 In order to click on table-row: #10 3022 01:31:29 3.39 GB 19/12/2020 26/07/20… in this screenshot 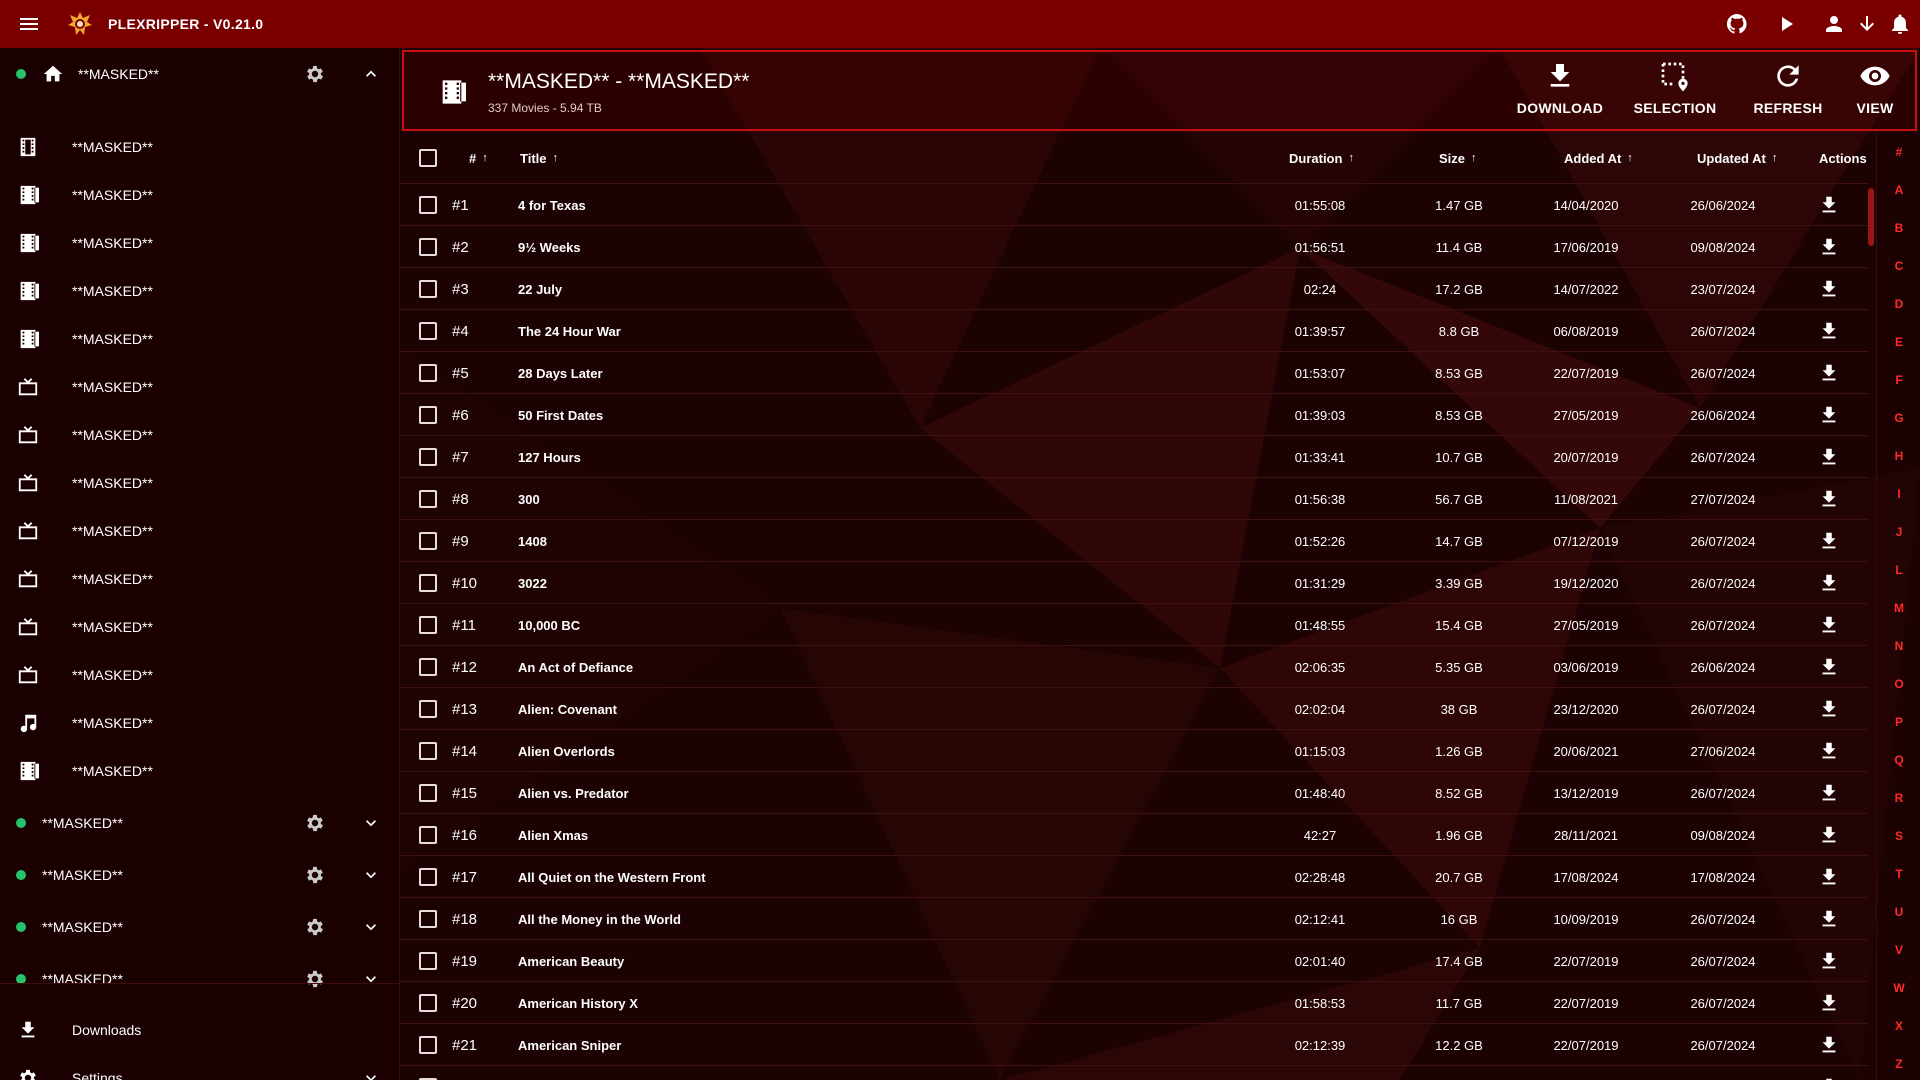, I will do `click(1134, 582)`.